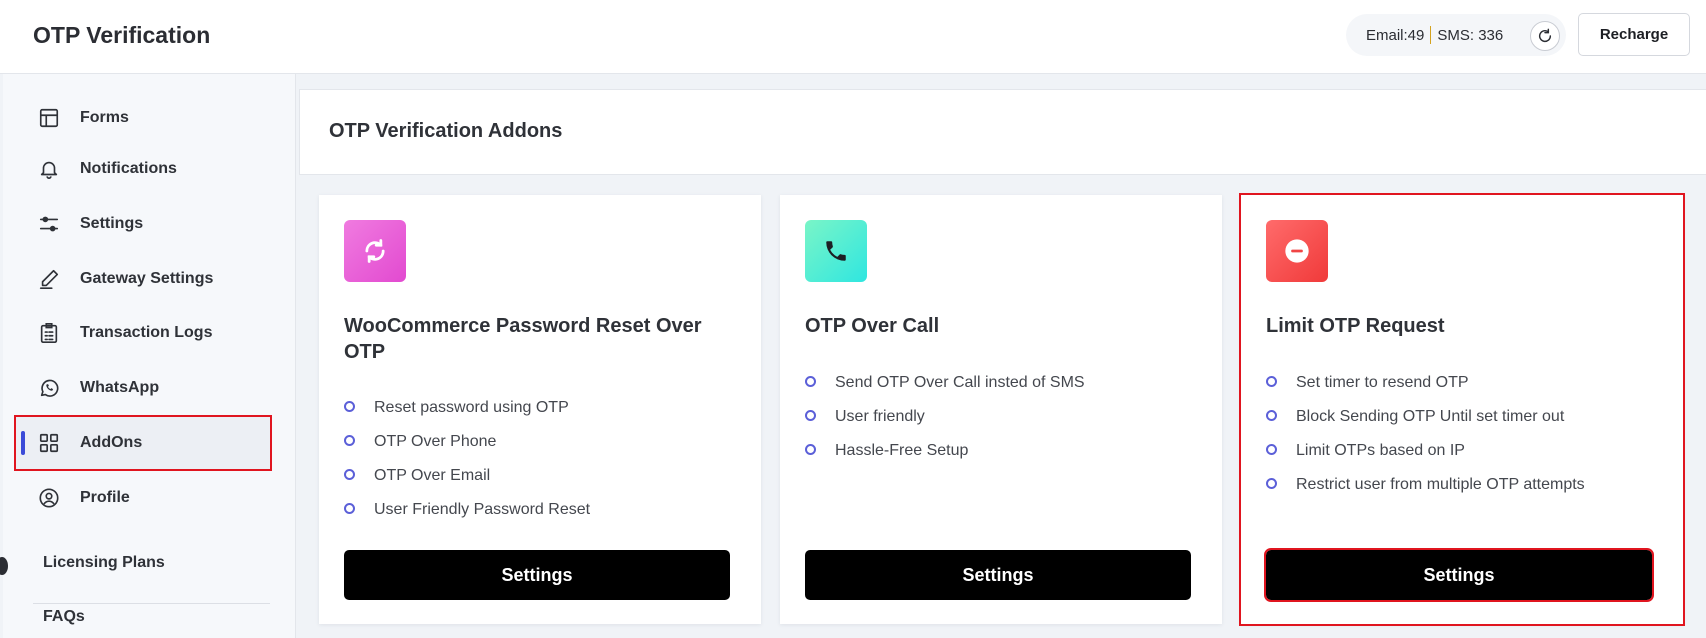 The image size is (1706, 638). What do you see at coordinates (49, 498) in the screenshot?
I see `user-circle-icon` at bounding box center [49, 498].